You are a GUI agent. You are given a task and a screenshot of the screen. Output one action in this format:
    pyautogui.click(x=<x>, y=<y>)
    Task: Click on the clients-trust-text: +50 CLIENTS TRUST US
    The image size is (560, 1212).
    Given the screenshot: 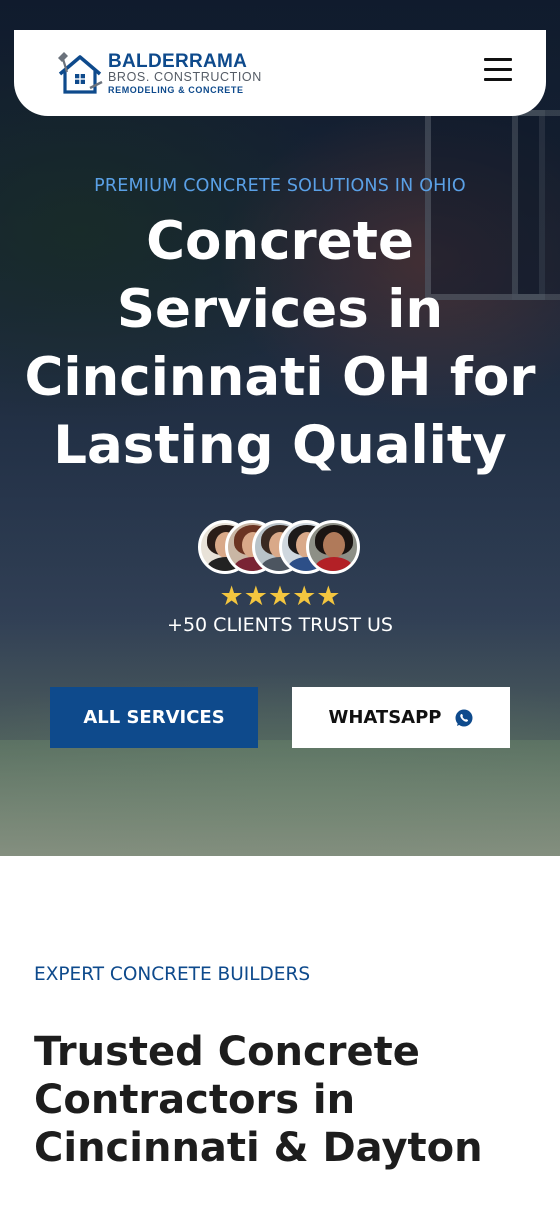 What is the action you would take?
    pyautogui.click(x=280, y=625)
    